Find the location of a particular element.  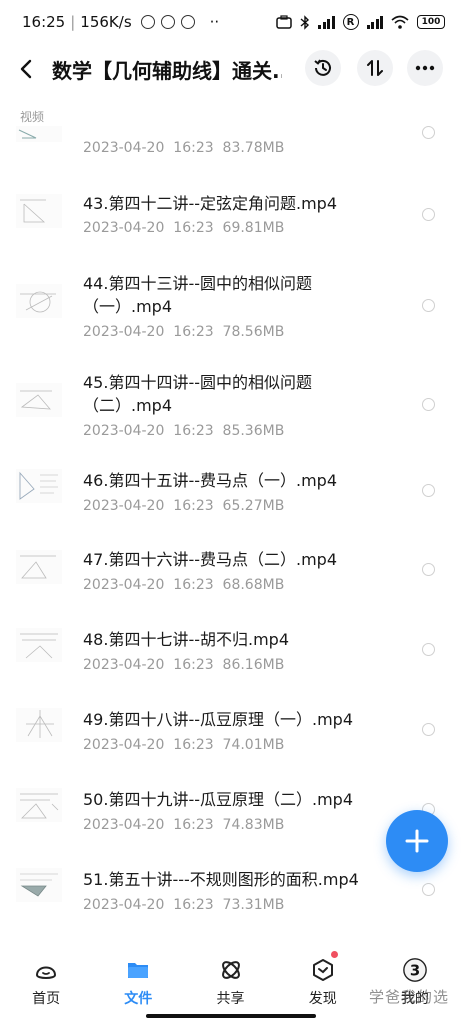

app-notification-icon is located at coordinates (167, 22).